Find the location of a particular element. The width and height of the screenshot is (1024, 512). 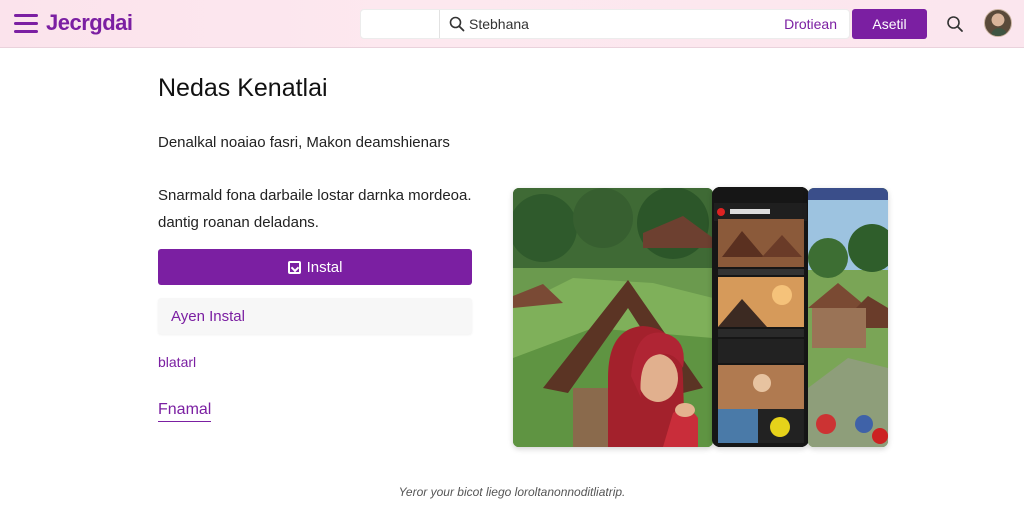

install-button-label: Instal is located at coordinates (324, 267).